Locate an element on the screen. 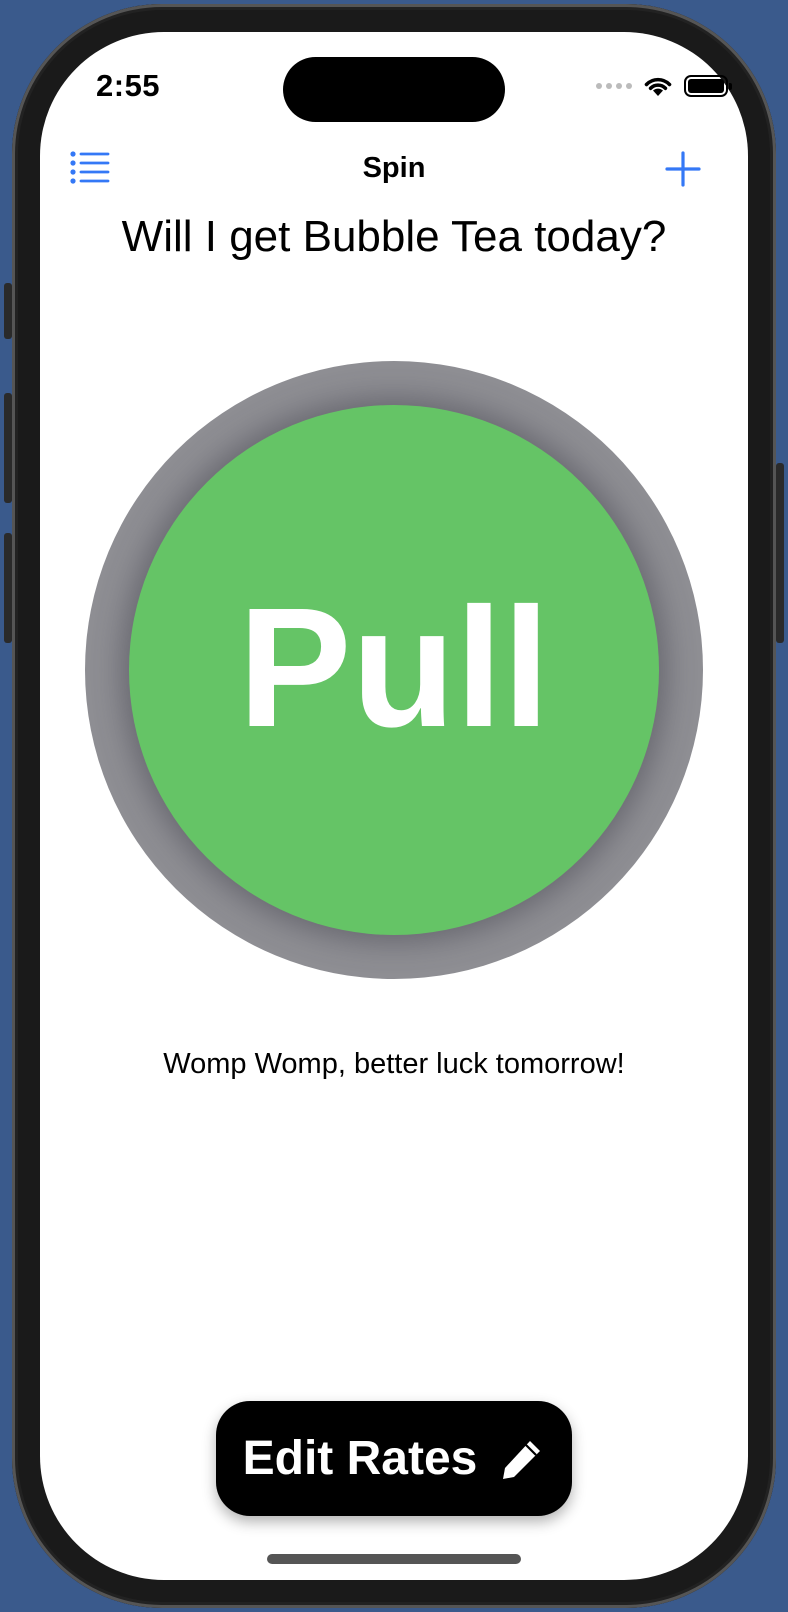  signal-dots-icon is located at coordinates (614, 86).